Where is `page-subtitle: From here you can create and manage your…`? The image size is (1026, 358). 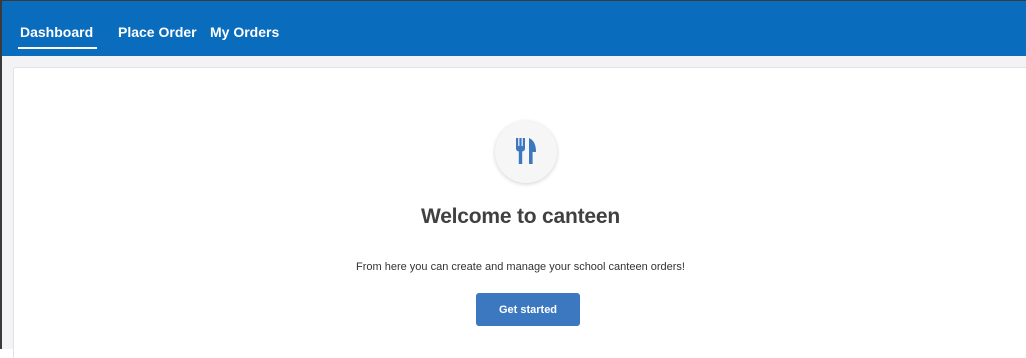 page-subtitle: From here you can create and manage your… is located at coordinates (520, 267).